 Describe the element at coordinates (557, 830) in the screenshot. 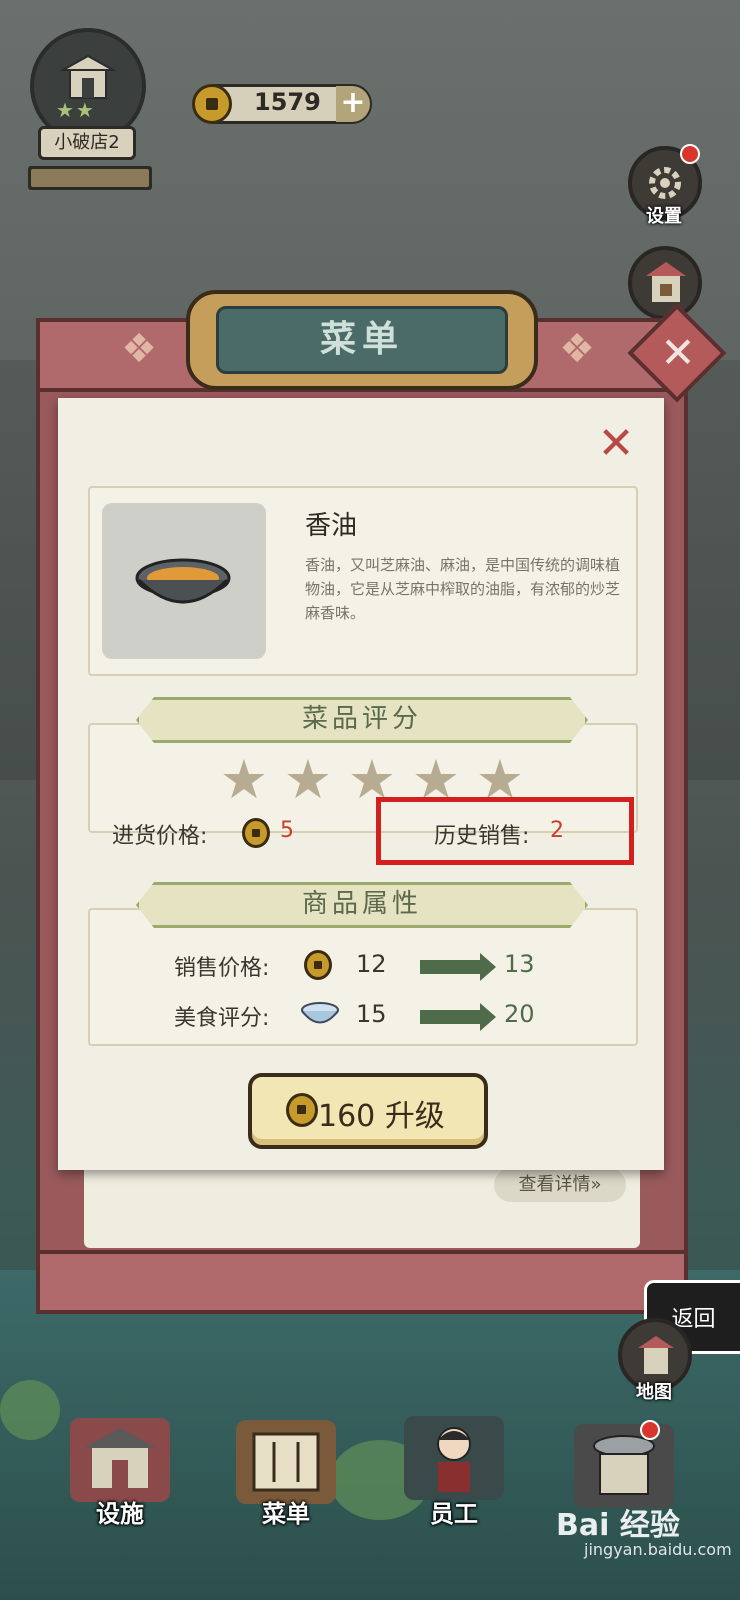

I see `history-sales-value: 2` at that location.